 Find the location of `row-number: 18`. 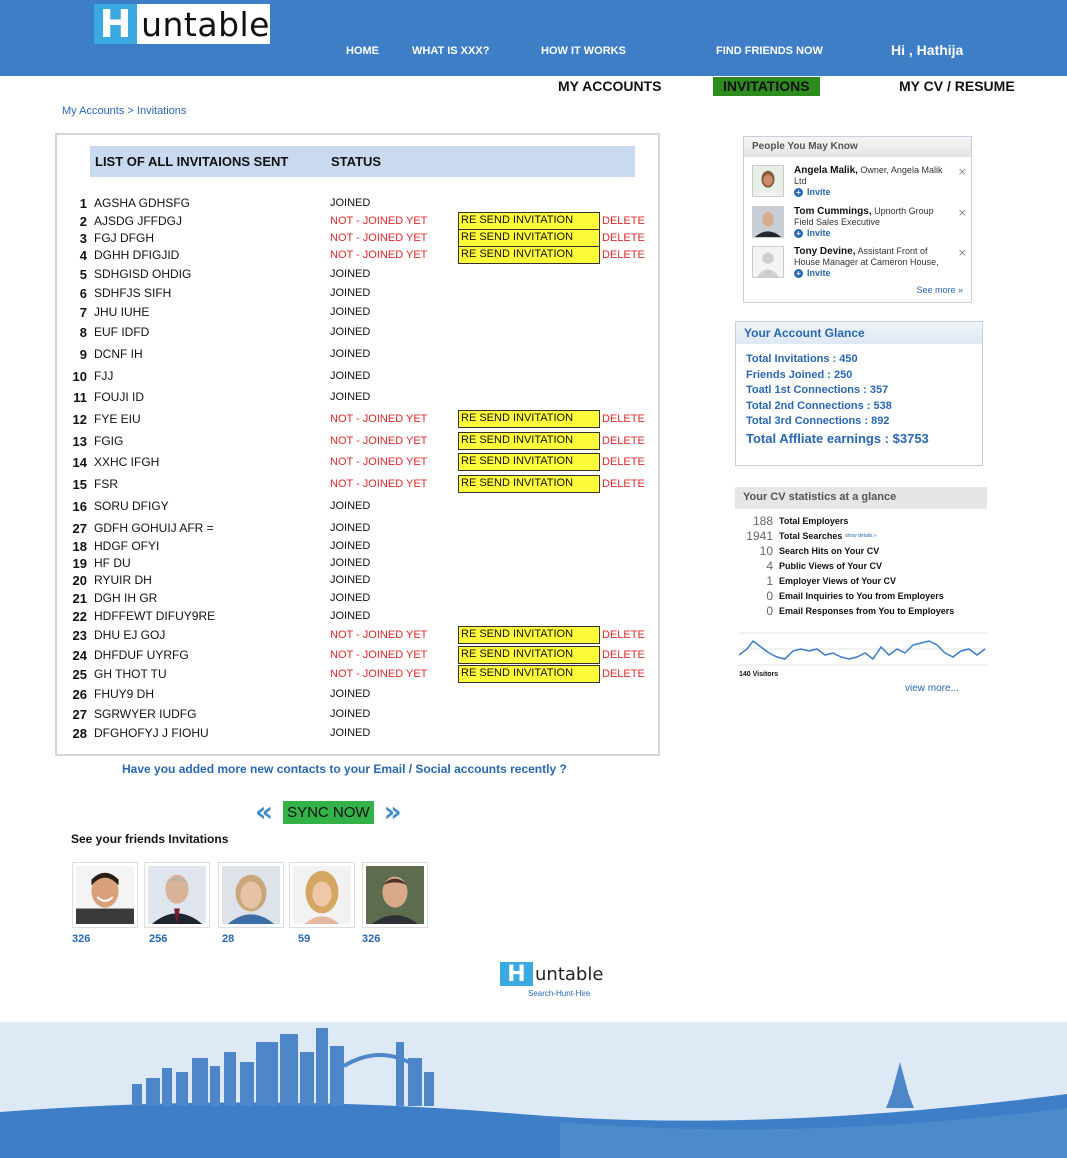

row-number: 18 is located at coordinates (79, 546).